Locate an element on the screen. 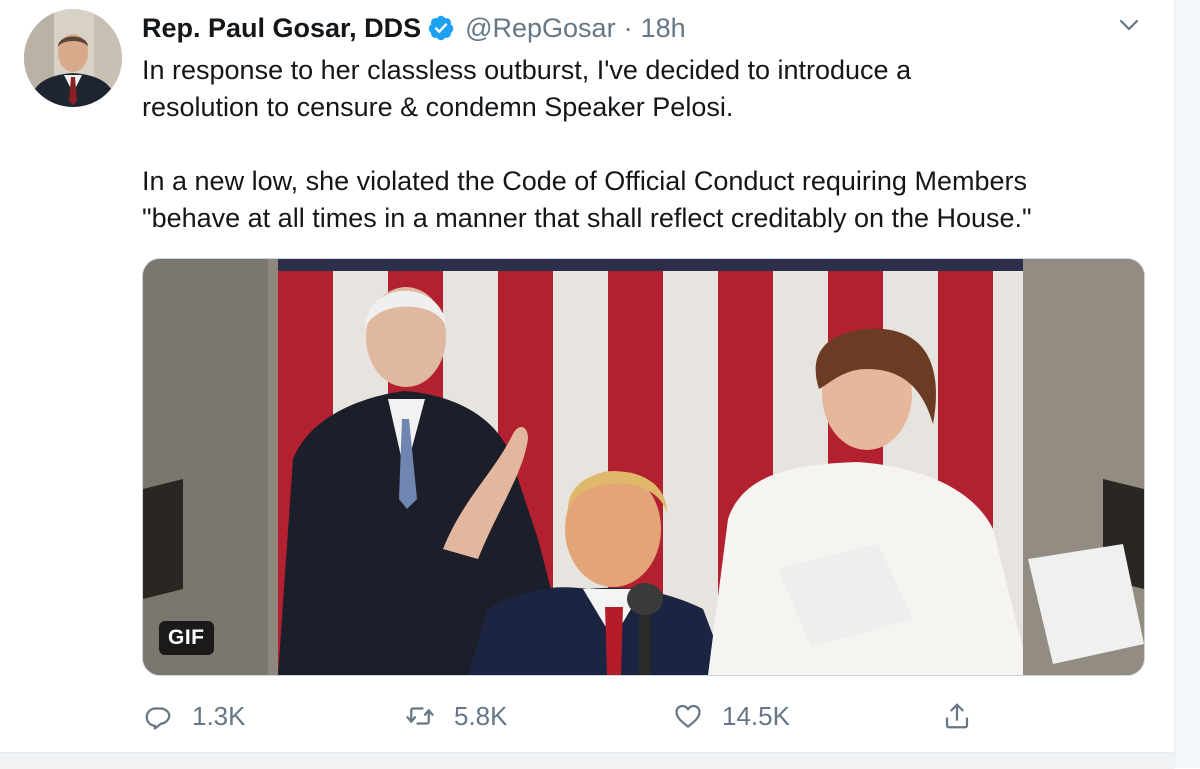 Image resolution: width=1200 pixels, height=769 pixels. share-icon is located at coordinates (957, 716).